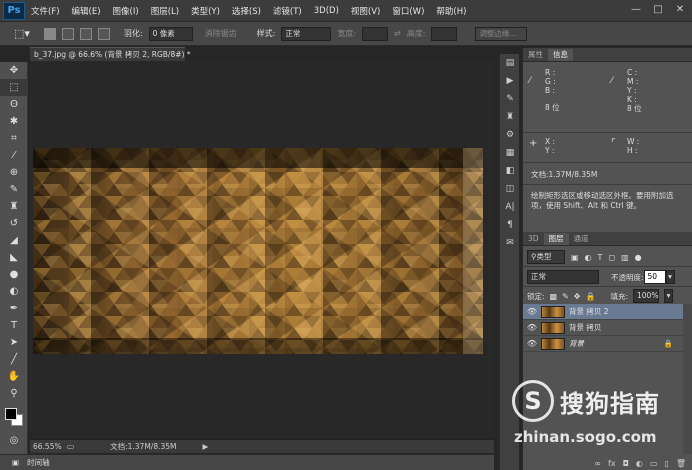 The height and width of the screenshot is (470, 692). I want to click on history-panel-icon: ▤, so click(510, 63).